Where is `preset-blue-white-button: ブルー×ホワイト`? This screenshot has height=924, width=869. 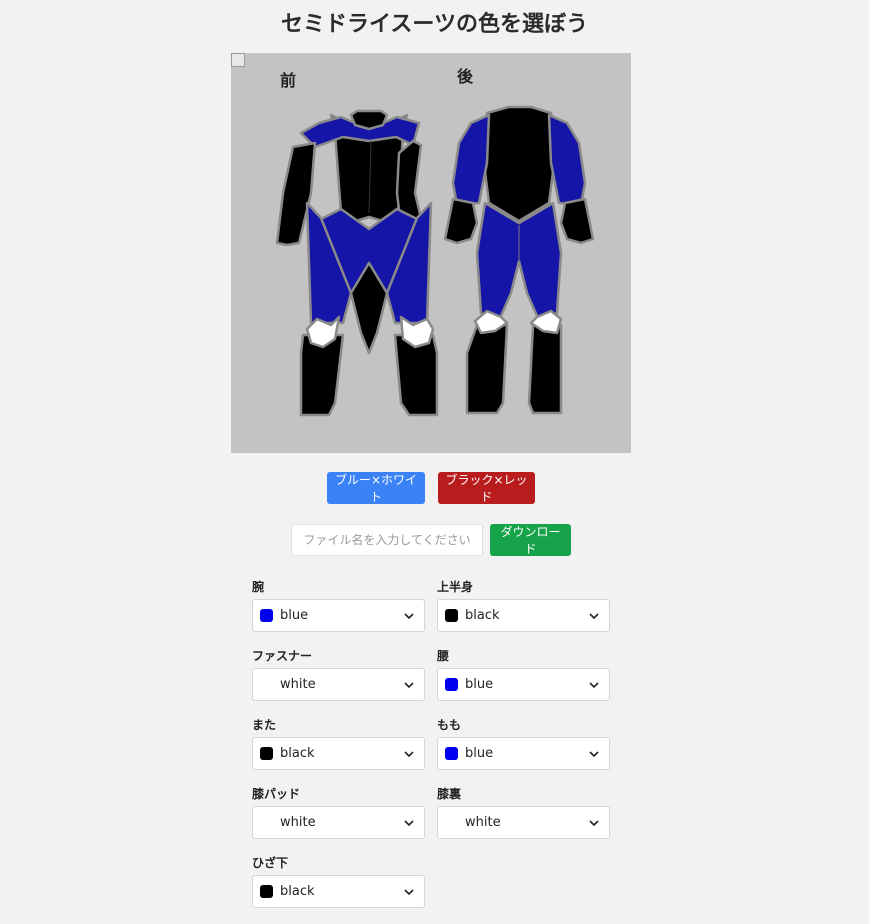
preset-blue-white-button: ブルー×ホワイト is located at coordinates (376, 488).